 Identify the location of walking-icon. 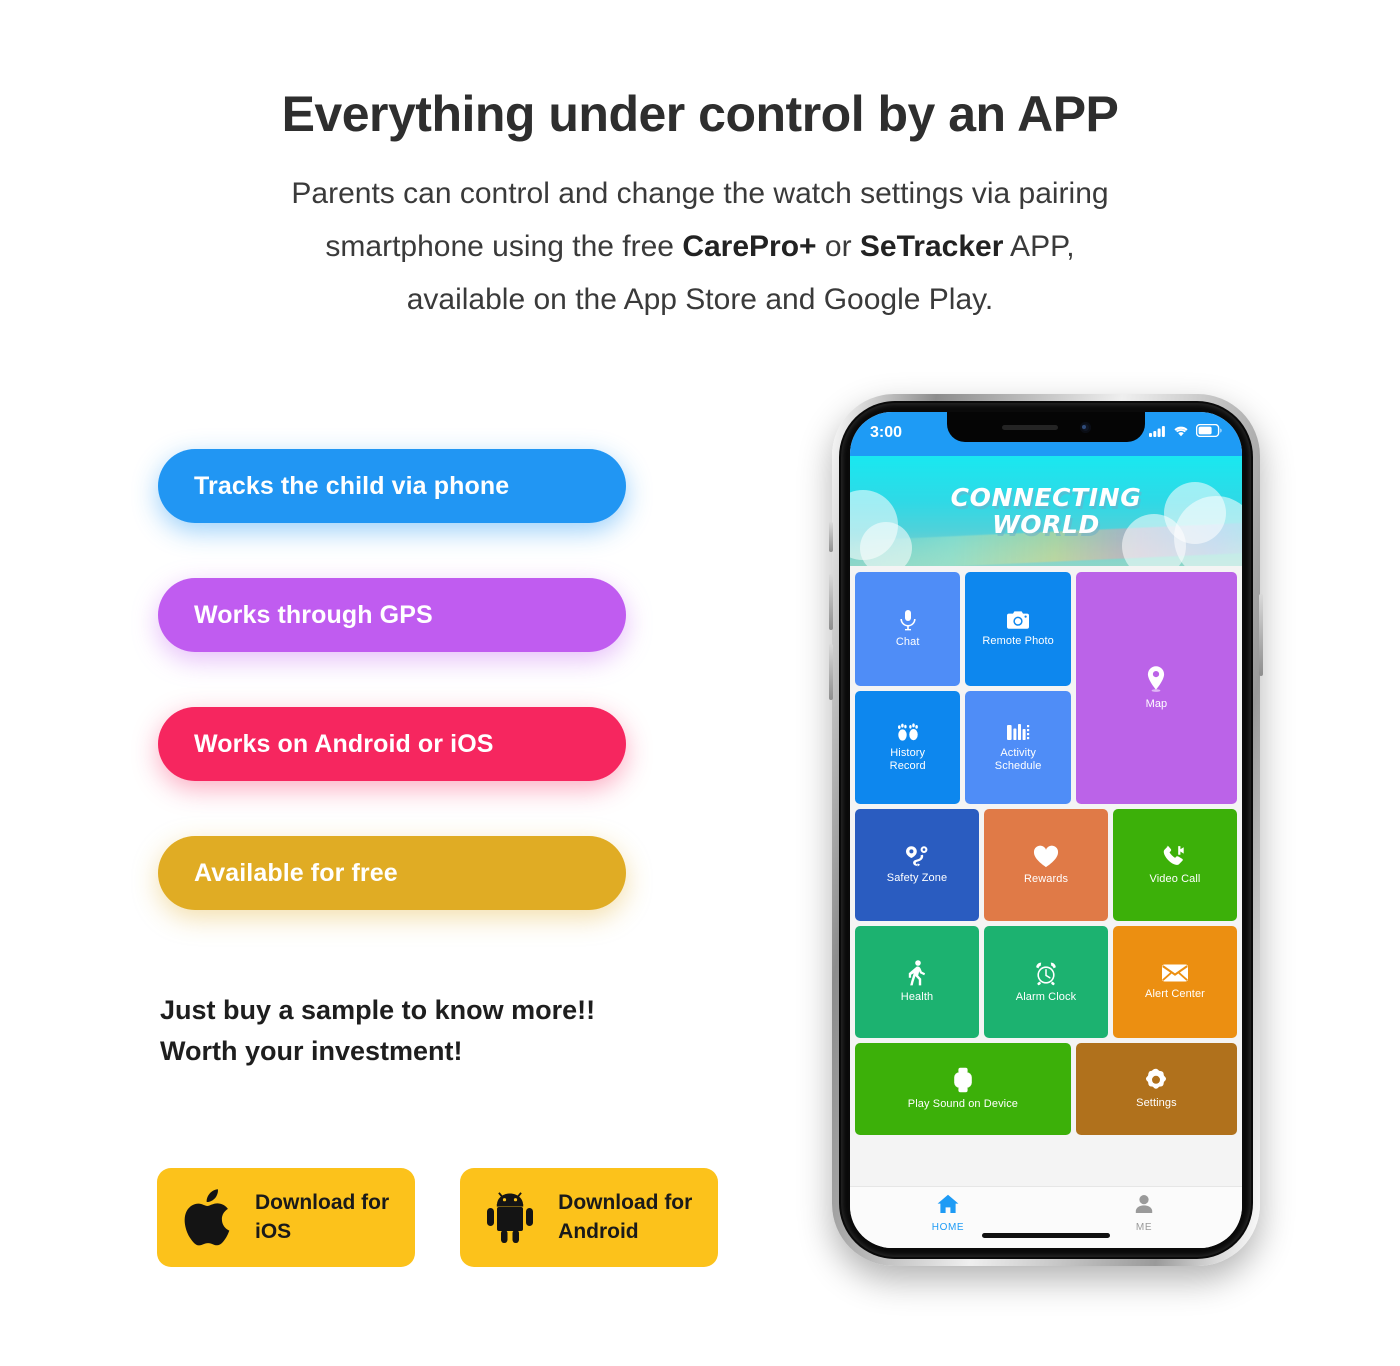
(917, 973).